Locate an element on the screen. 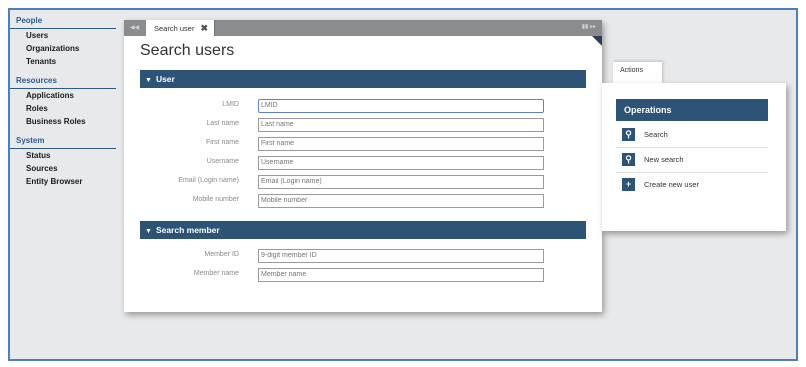  member-section-title: Search member is located at coordinates (187, 230).